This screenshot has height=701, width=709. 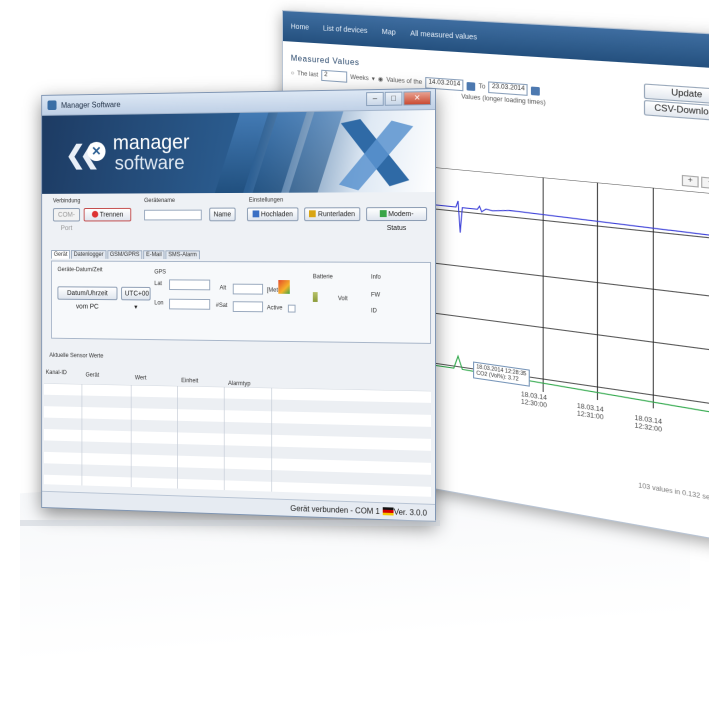 What do you see at coordinates (76, 356) in the screenshot?
I see `sensor-section-title: Aktuelle Sensor Werte` at bounding box center [76, 356].